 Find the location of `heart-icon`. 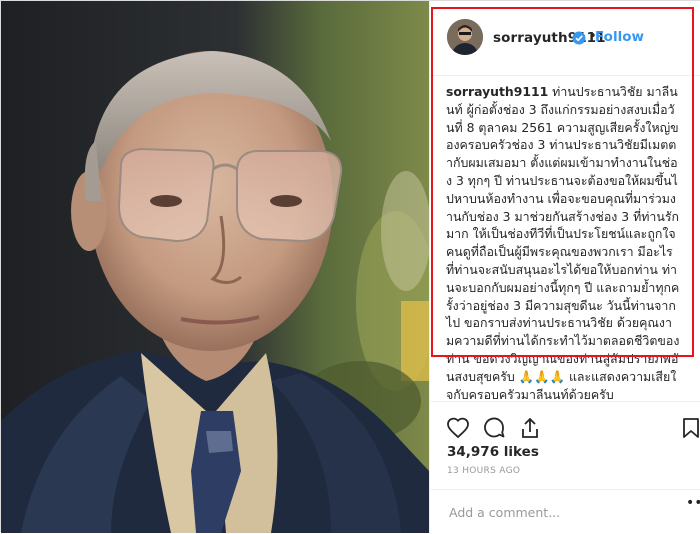

heart-icon is located at coordinates (458, 428).